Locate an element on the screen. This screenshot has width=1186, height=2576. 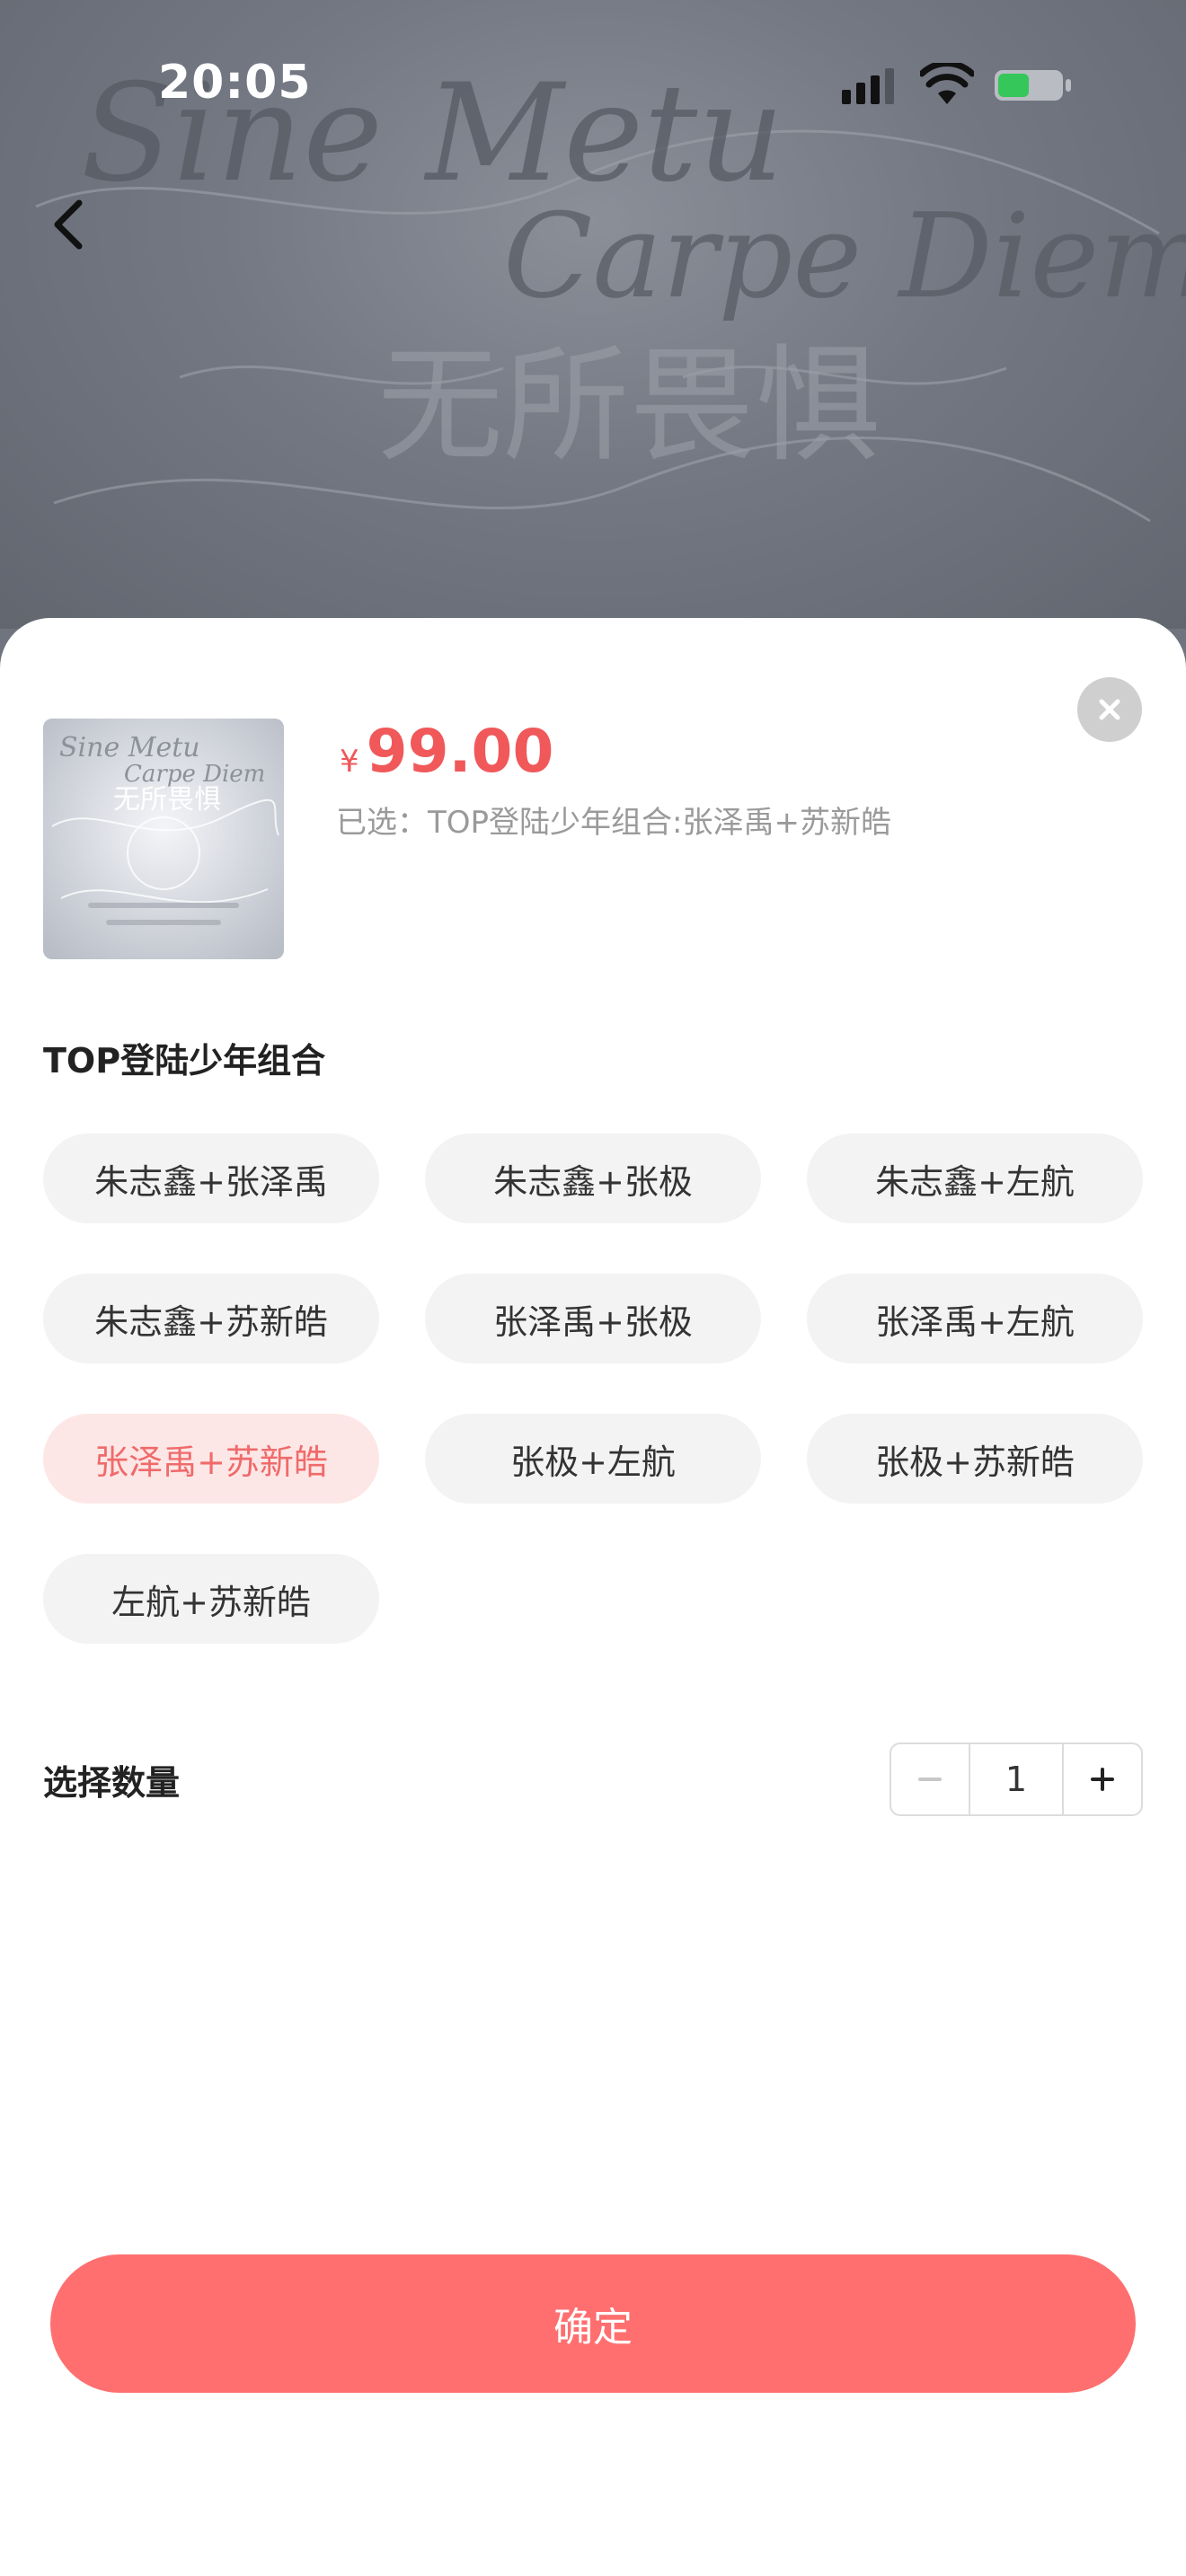
close-icon is located at coordinates (1109, 709).